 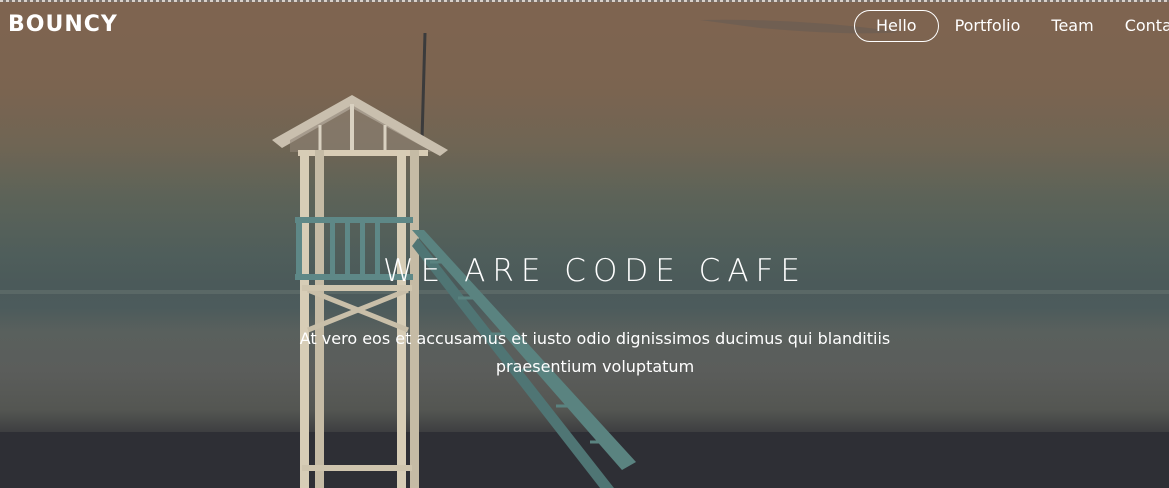 What do you see at coordinates (1072, 26) in the screenshot?
I see `nav-item-team: Team` at bounding box center [1072, 26].